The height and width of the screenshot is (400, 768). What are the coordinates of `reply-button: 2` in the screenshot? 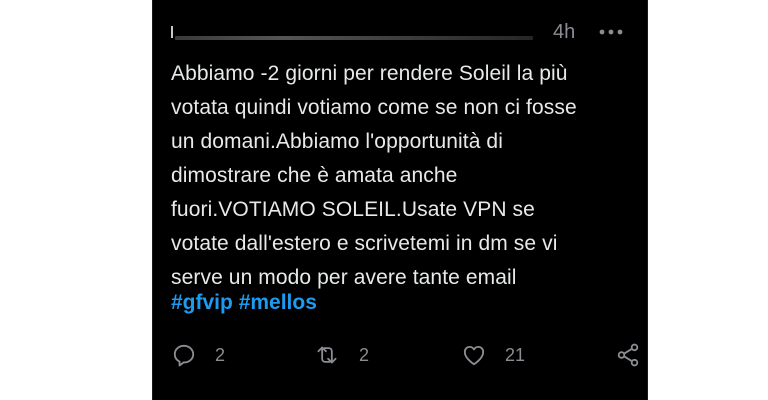 It's located at (198, 355).